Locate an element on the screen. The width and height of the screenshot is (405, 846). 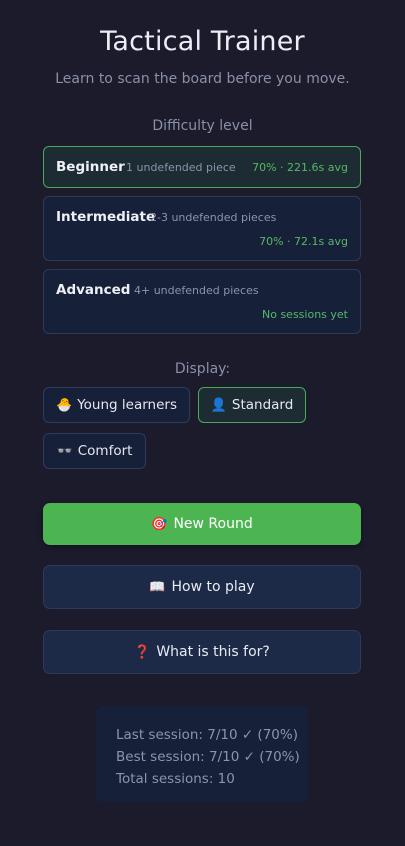
total-sessions-stat: Total sessions: 10 is located at coordinates (175, 779).